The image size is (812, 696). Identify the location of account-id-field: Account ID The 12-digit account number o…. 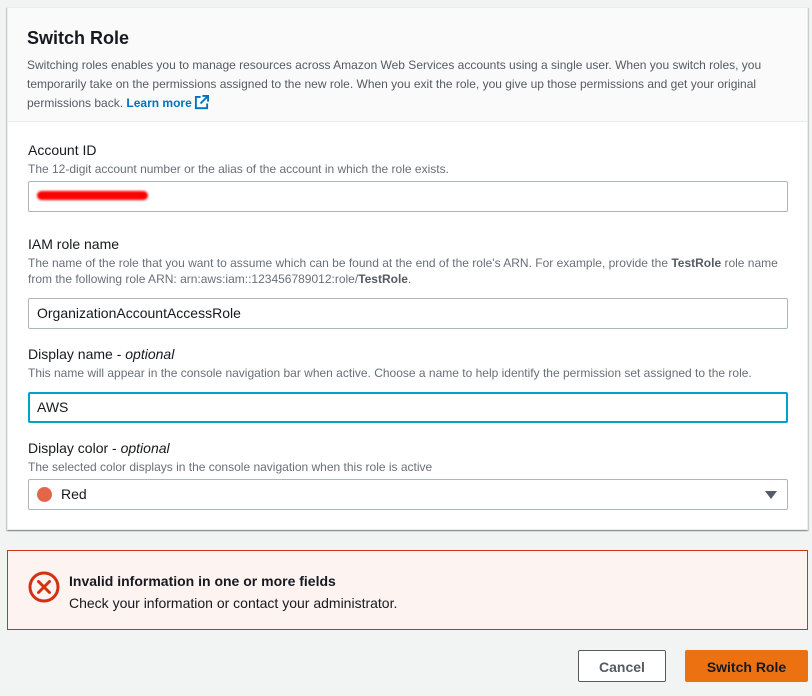
(408, 176).